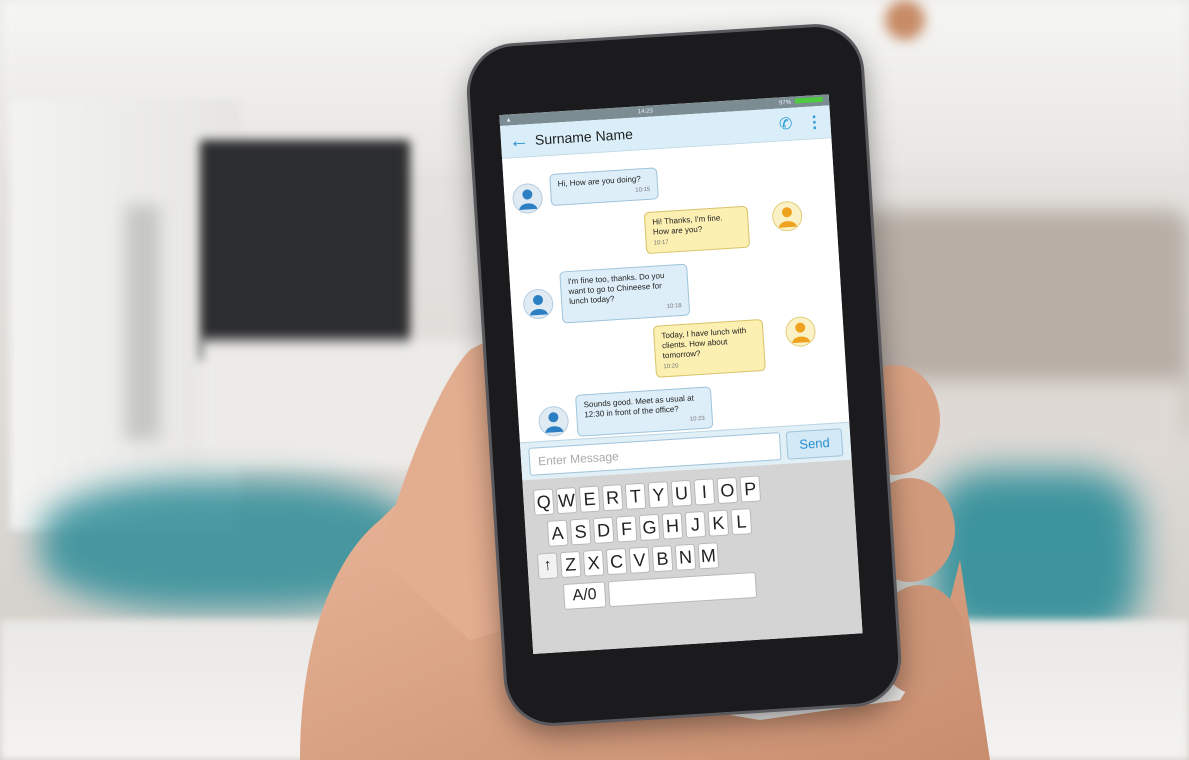 Image resolution: width=1189 pixels, height=760 pixels. I want to click on message-outgoing: Hi! Thanks, I'm fine. How are you? 10:17, so click(697, 230).